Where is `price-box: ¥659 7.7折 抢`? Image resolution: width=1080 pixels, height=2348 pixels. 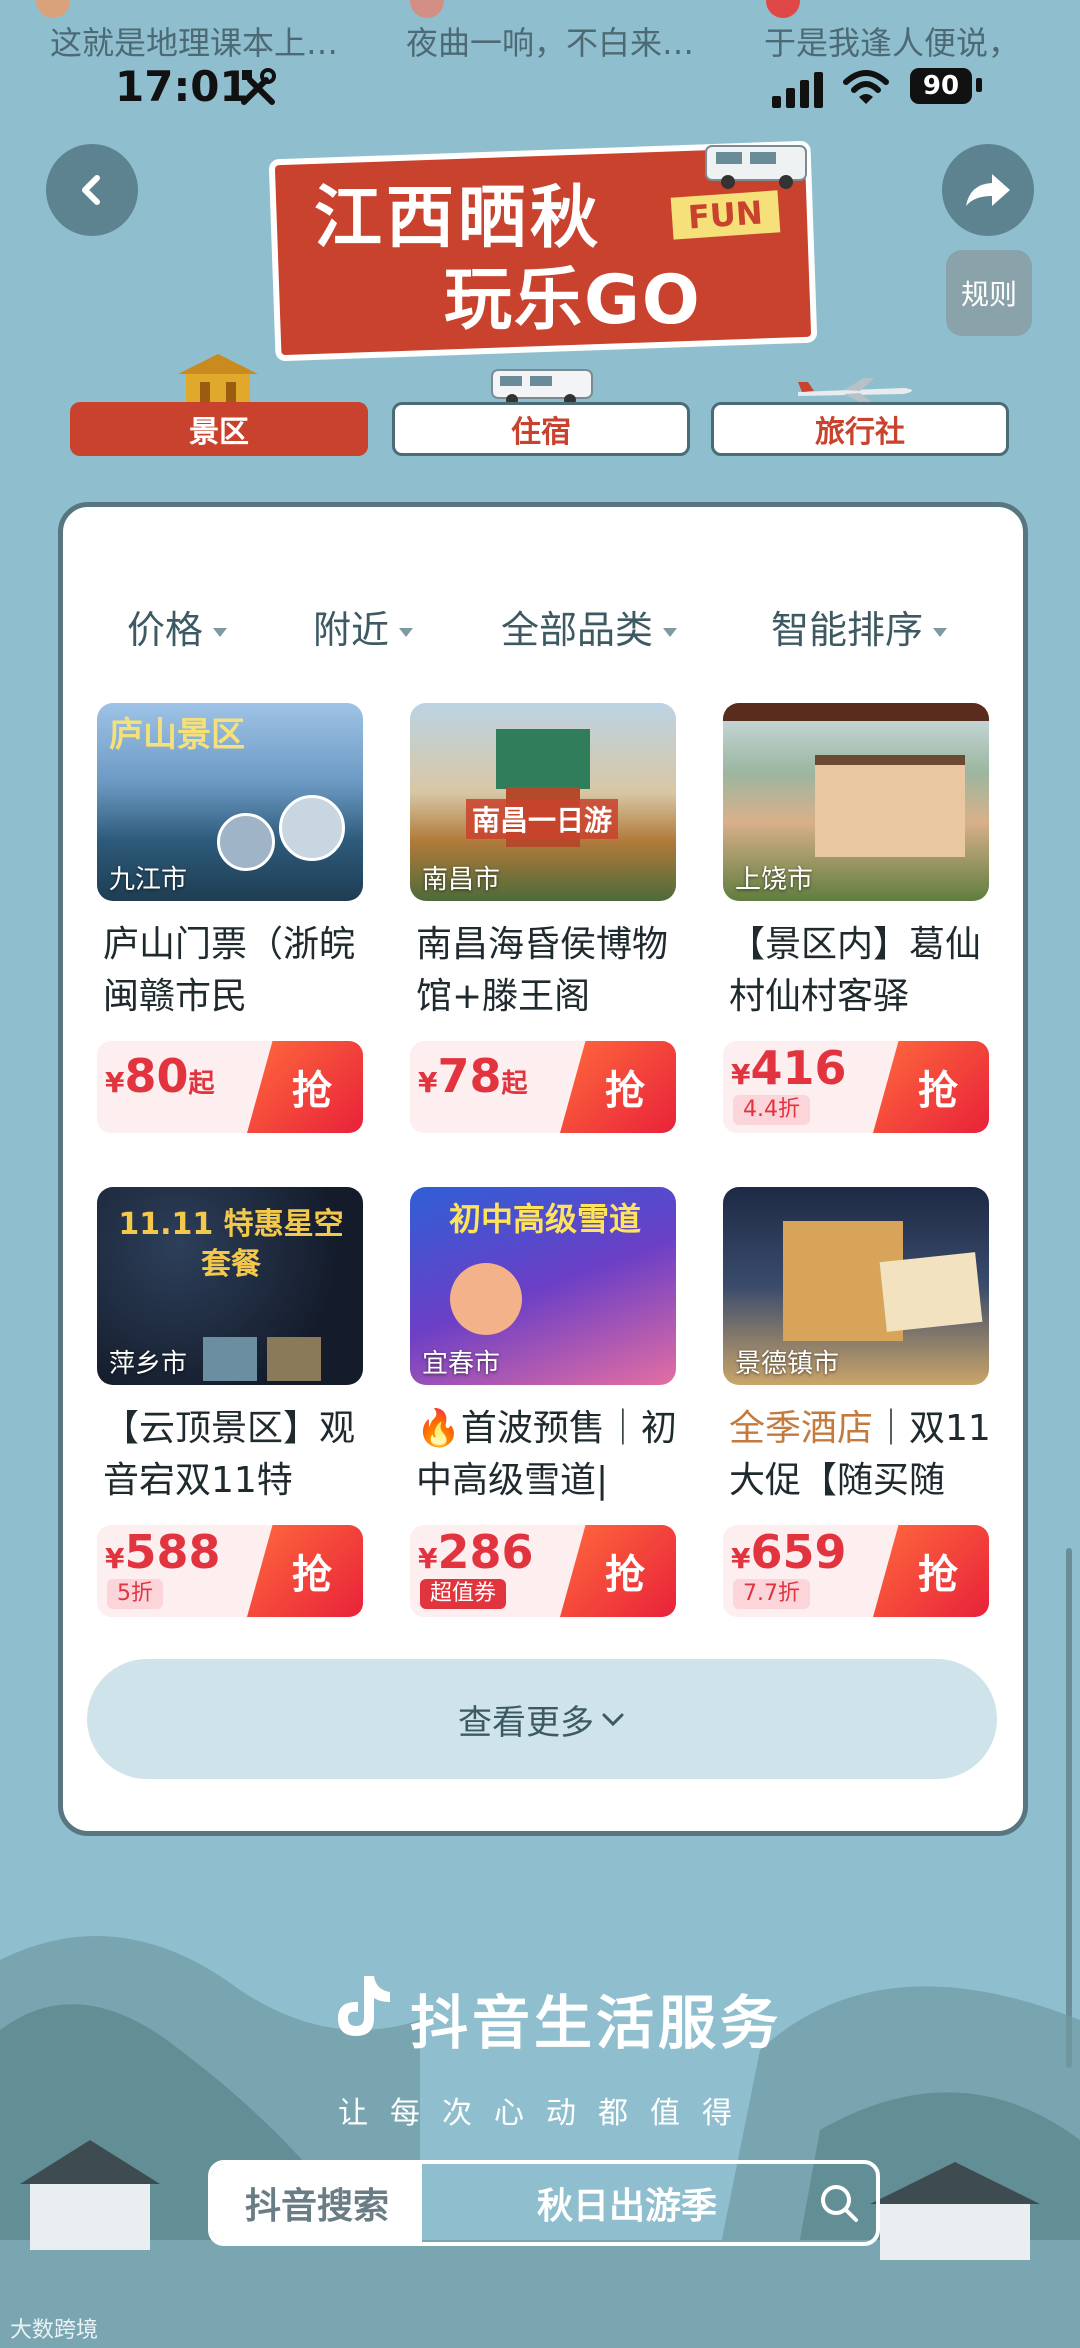
price-box: ¥659 7.7折 抢 is located at coordinates (856, 1571).